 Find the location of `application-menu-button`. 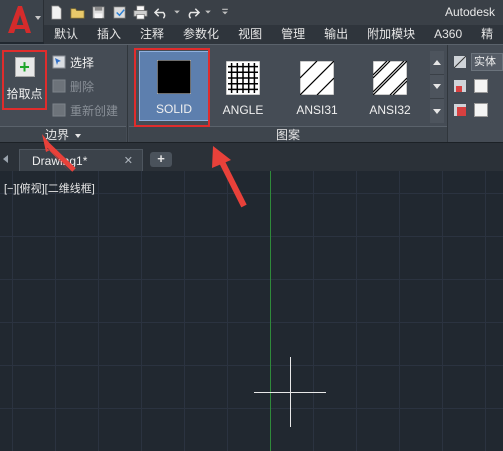

application-menu-button is located at coordinates (22, 21).